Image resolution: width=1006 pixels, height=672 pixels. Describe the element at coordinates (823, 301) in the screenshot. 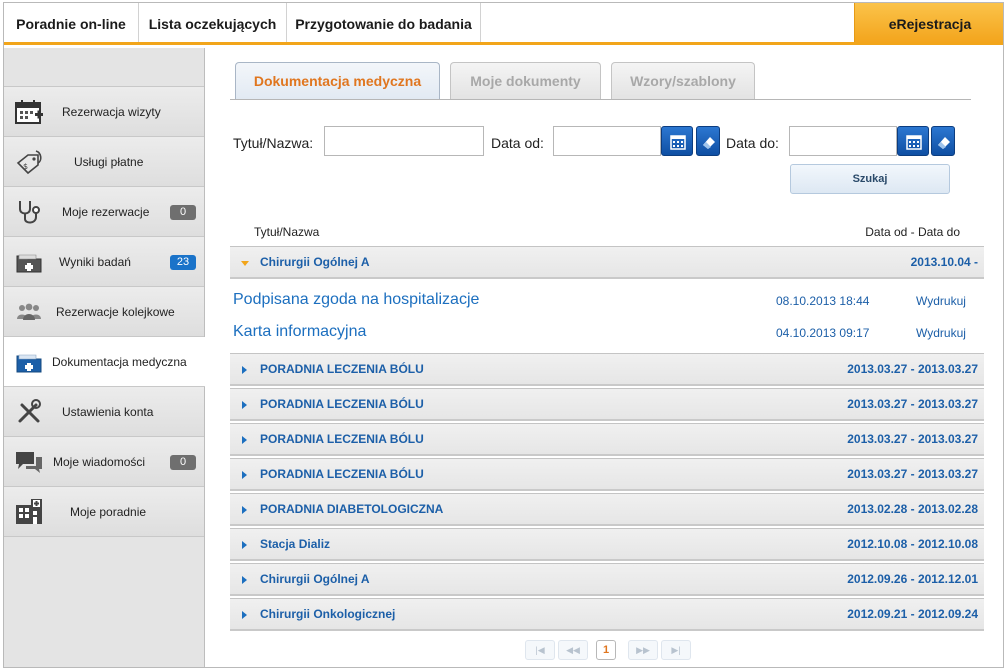

I see `document-date: 08.10.2013 18:44` at that location.